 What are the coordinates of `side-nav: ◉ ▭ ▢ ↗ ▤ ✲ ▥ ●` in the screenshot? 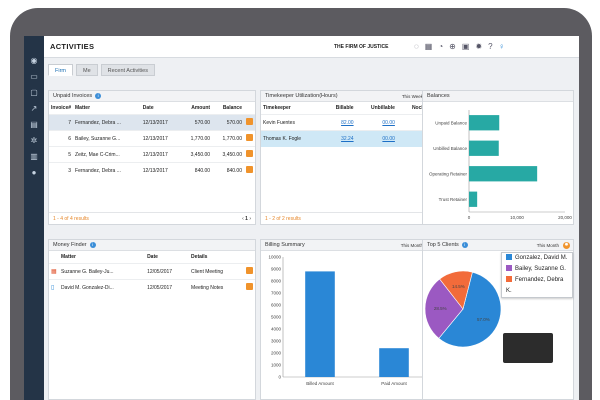 It's located at (34, 218).